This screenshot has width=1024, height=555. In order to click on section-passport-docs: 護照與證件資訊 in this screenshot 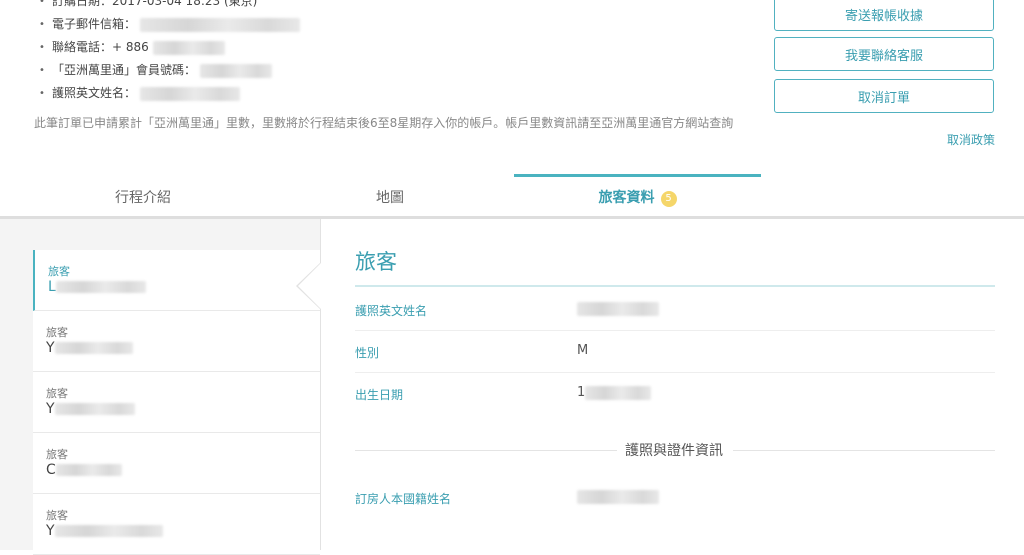, I will do `click(675, 450)`.